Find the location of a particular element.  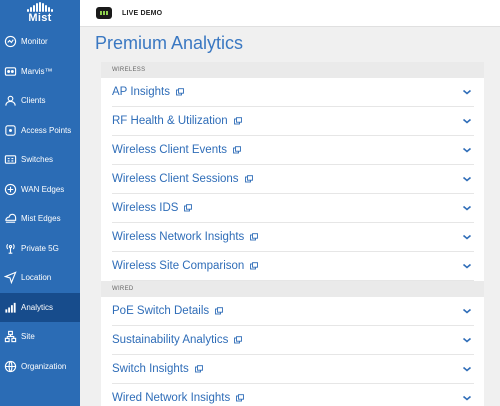

list-item-wireless-client-sessions: Wireless Client Sessions is located at coordinates (293, 179).